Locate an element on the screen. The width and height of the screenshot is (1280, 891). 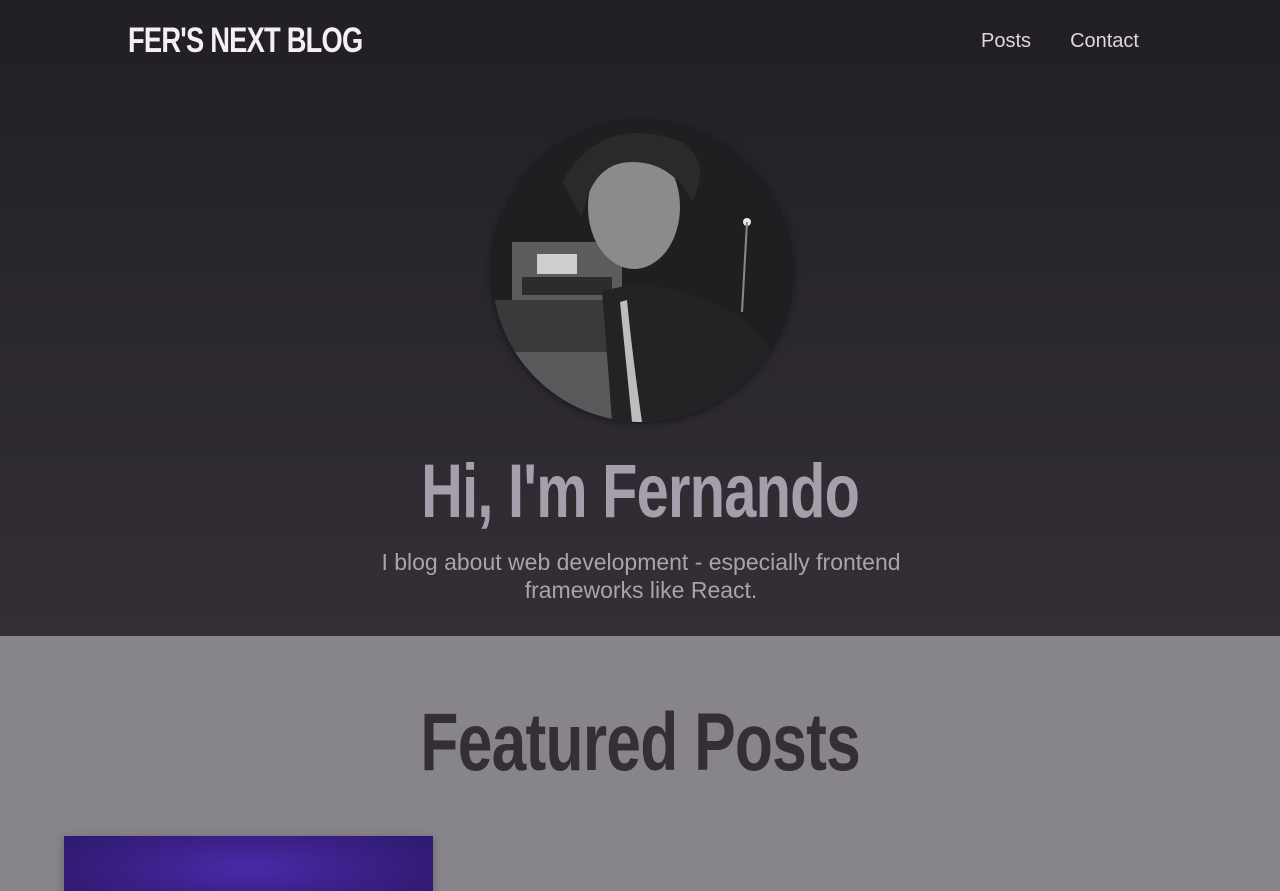
navbar: FER'S NEXT BLOG Posts Contact is located at coordinates (640, 43).